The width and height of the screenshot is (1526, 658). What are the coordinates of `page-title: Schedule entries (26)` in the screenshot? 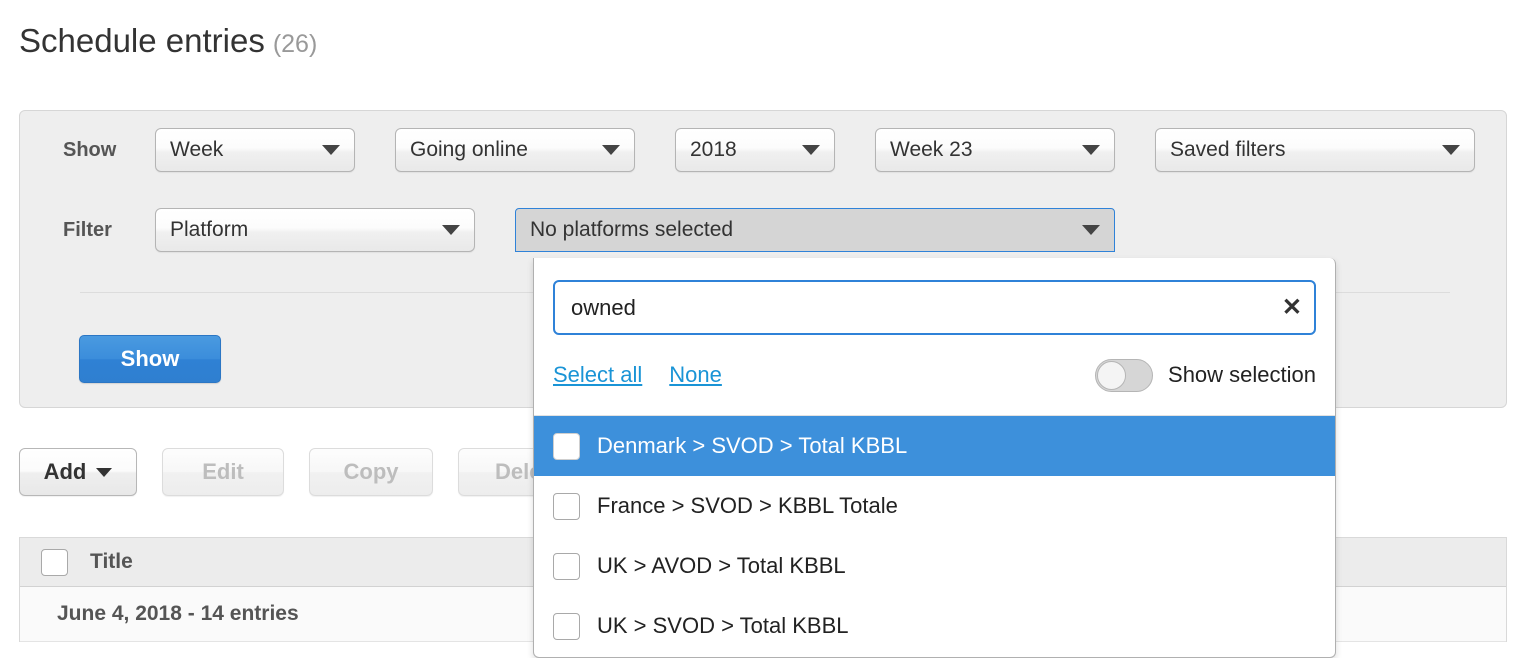 It's located at (168, 41).